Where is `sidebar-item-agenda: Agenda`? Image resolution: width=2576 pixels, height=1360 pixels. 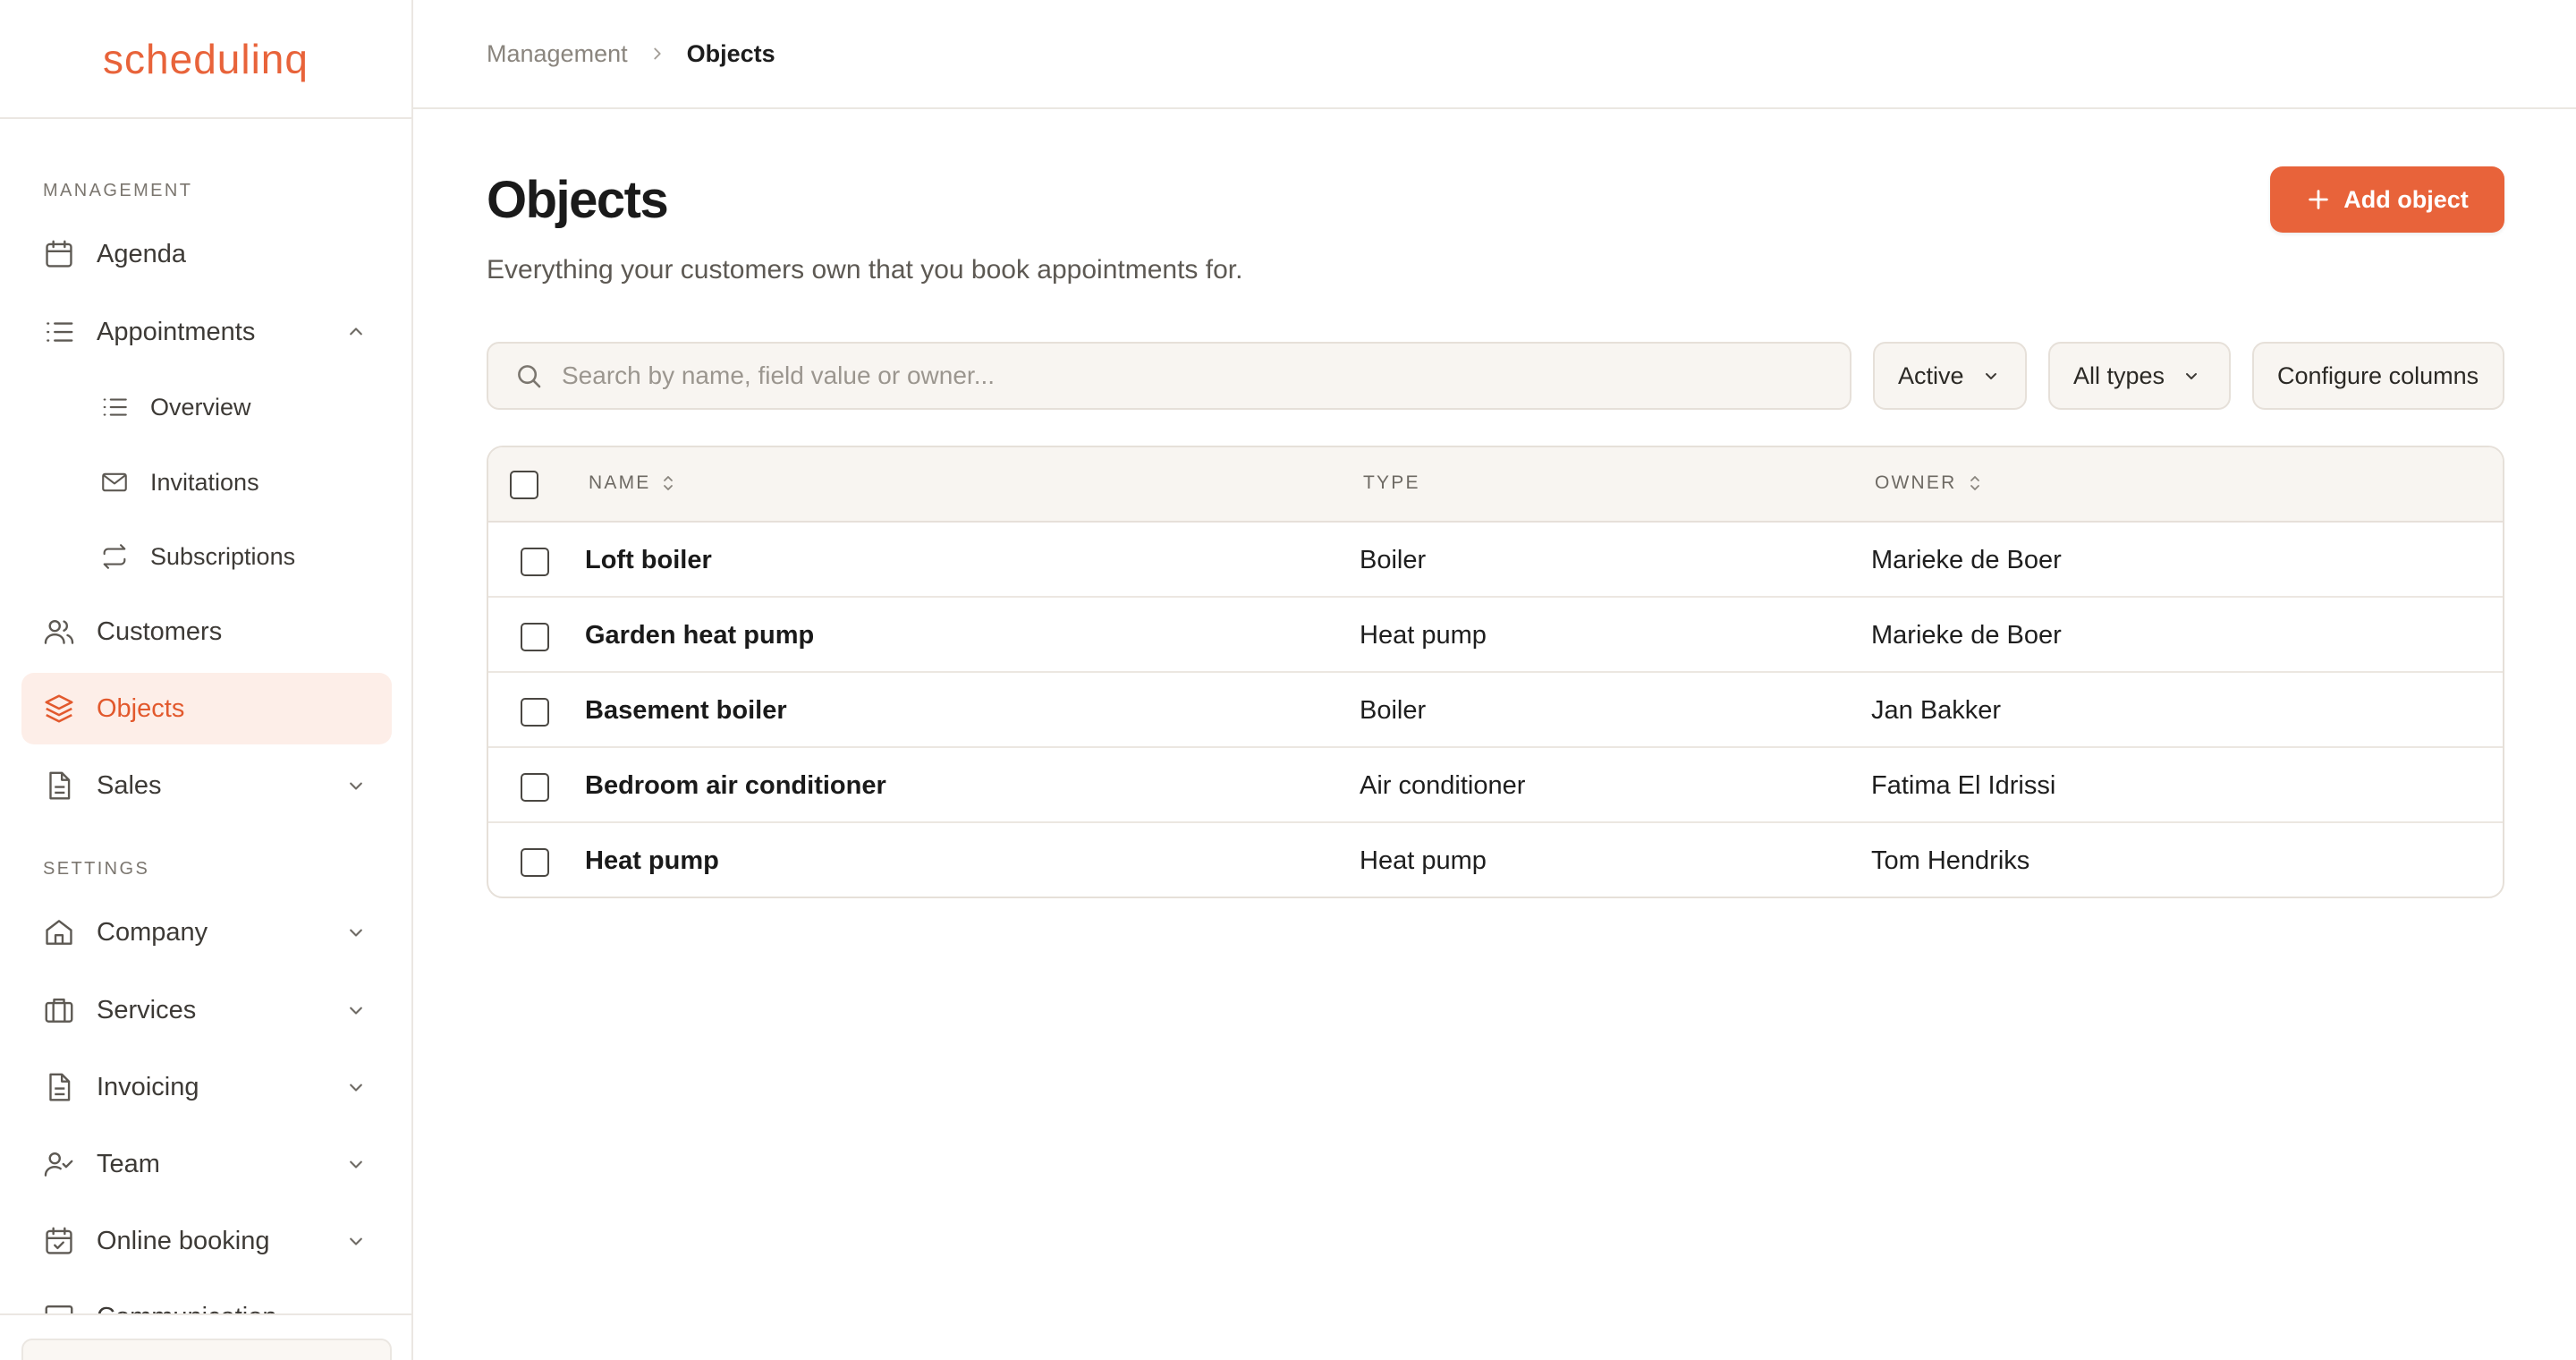 sidebar-item-agenda: Agenda is located at coordinates (206, 254).